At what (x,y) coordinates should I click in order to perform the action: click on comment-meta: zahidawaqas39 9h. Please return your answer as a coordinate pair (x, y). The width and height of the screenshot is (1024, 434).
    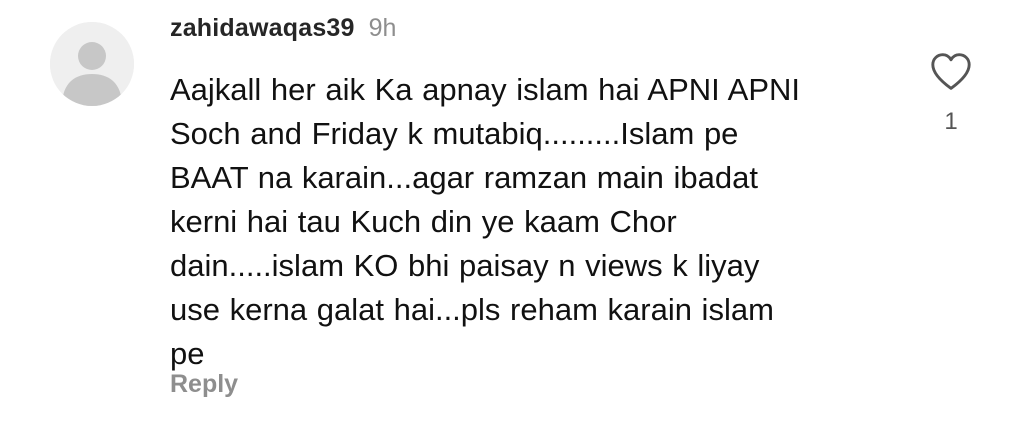
    Looking at the image, I should click on (530, 34).